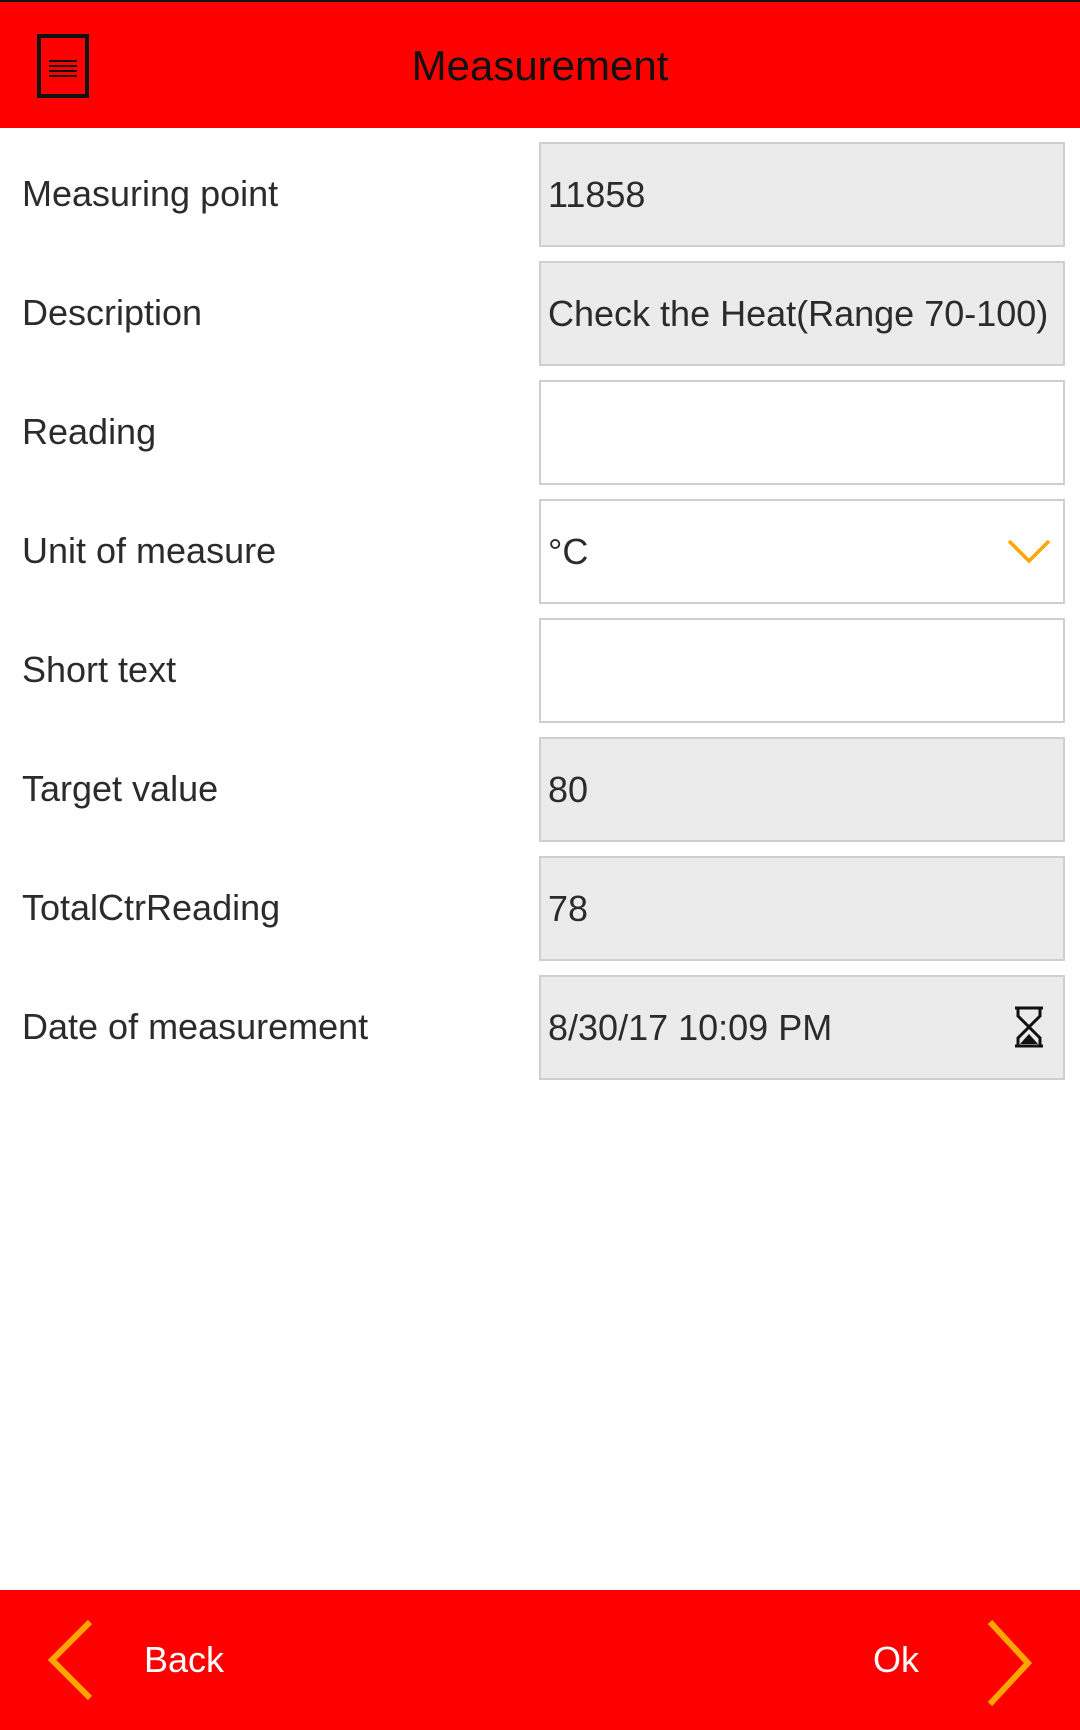 This screenshot has width=1080, height=1730. What do you see at coordinates (597, 194) in the screenshot?
I see `measuring-point-value: 11858` at bounding box center [597, 194].